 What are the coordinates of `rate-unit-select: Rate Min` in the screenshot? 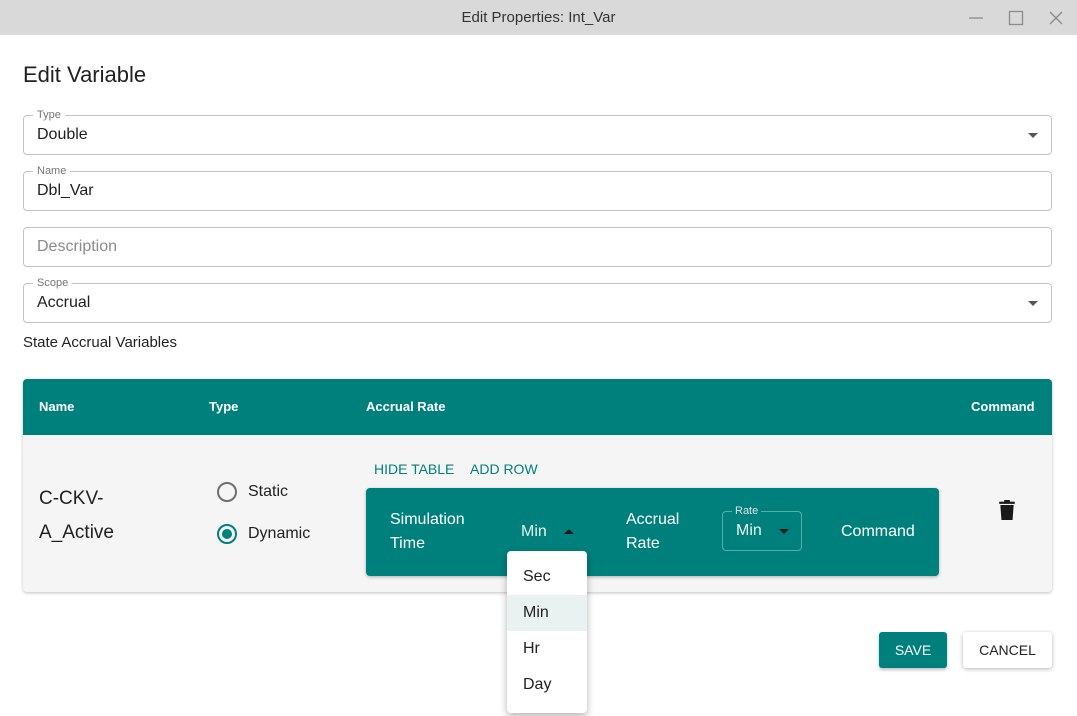 It's located at (762, 528).